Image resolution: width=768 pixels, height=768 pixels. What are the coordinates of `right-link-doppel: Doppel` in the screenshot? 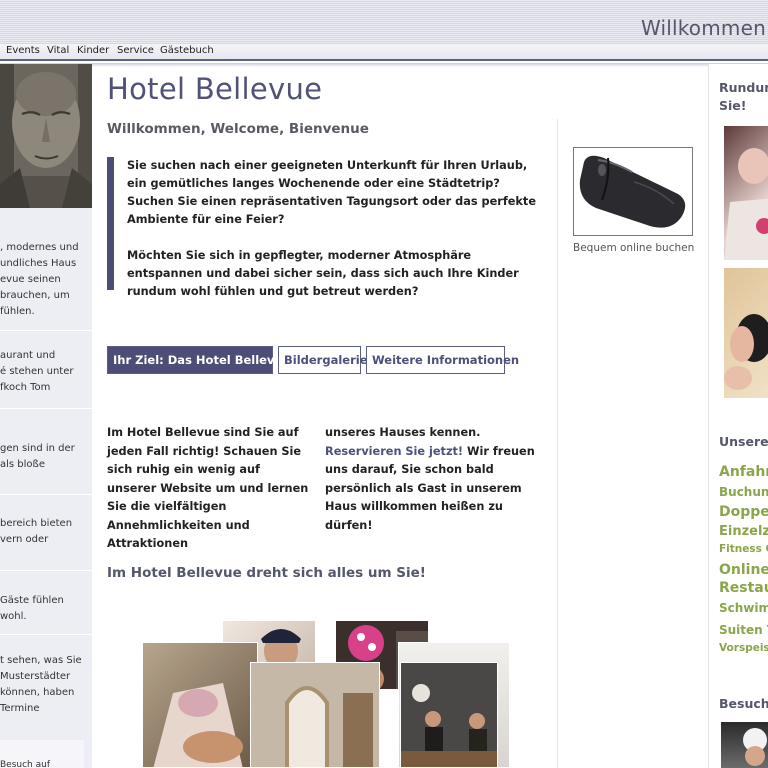 It's located at (743, 512).